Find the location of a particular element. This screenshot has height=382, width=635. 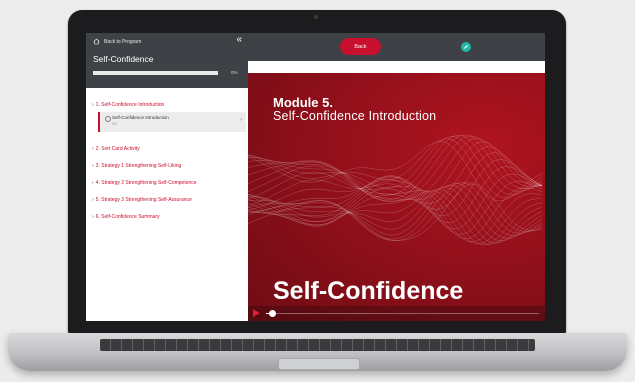

sidebar-header: Back to Program « Self-Confidence 0% is located at coordinates (167, 60).